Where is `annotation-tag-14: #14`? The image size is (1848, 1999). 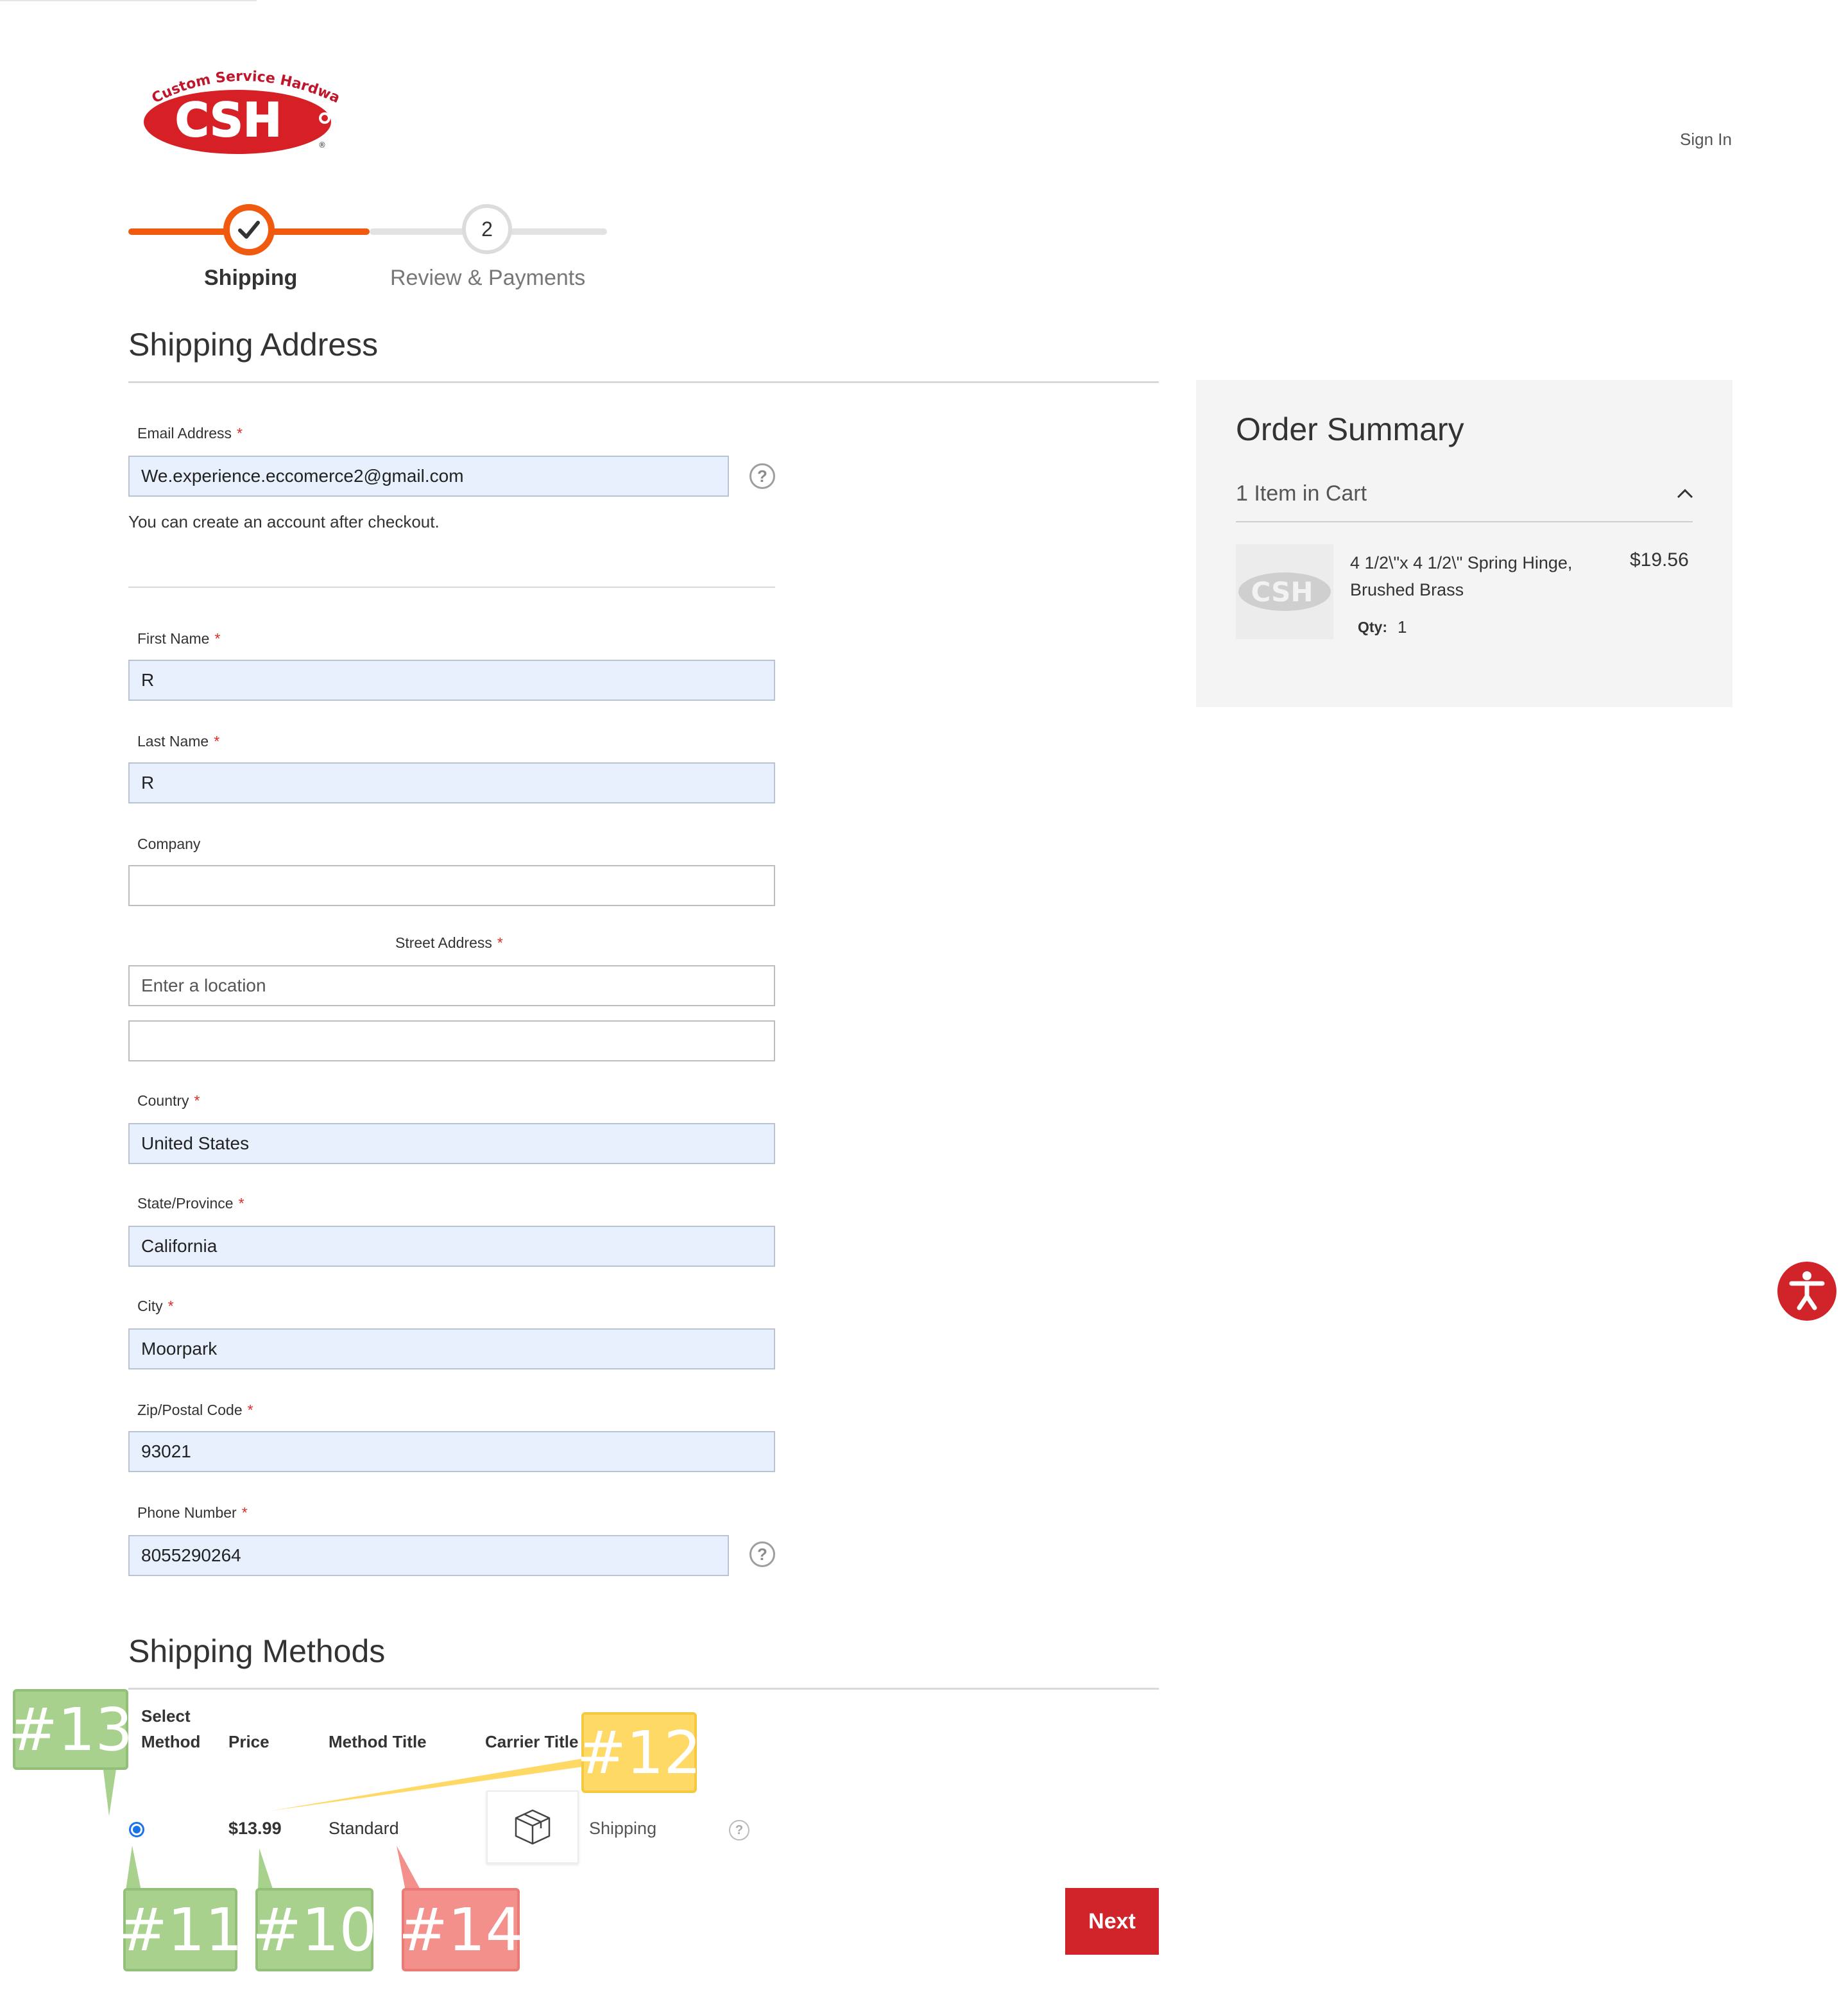 annotation-tag-14: #14 is located at coordinates (461, 1929).